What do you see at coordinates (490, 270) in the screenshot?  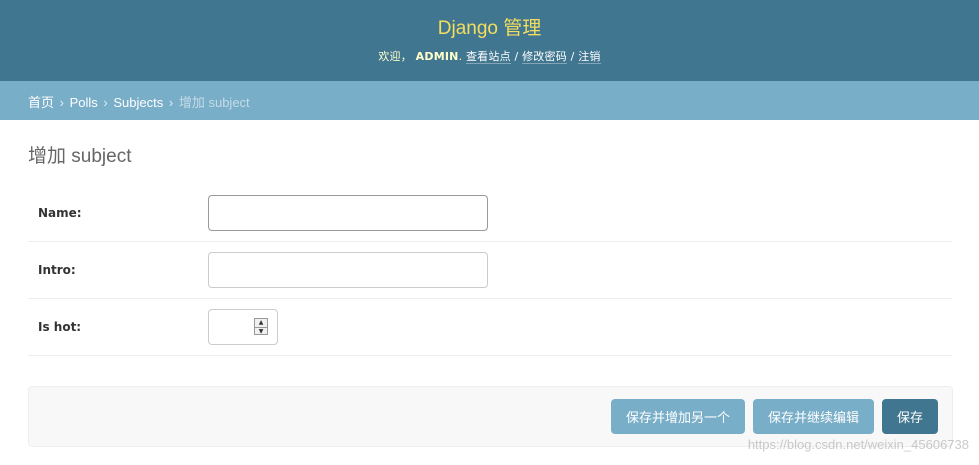 I see `form-row-intro: Intro:` at bounding box center [490, 270].